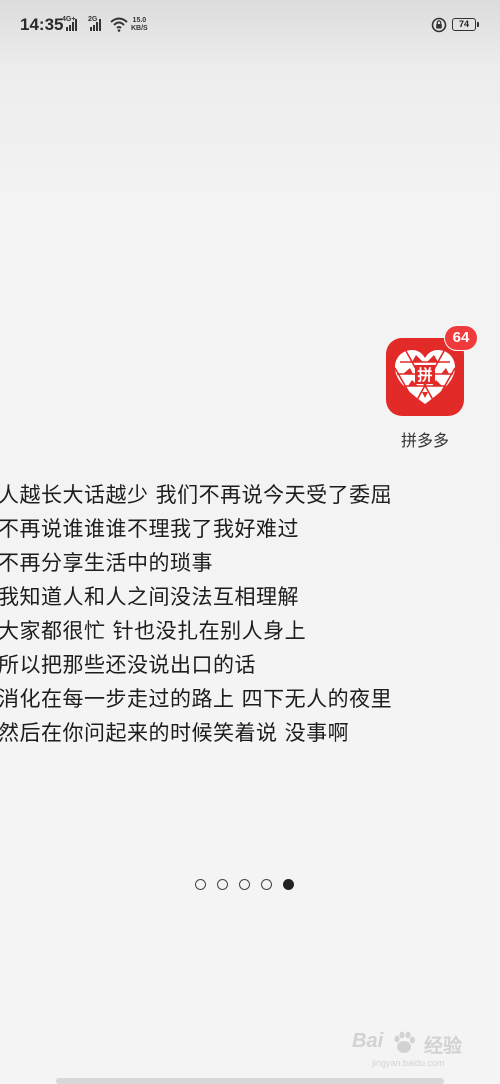 This screenshot has height=1084, width=500. I want to click on network-speed-value: 15.0, so click(139, 20).